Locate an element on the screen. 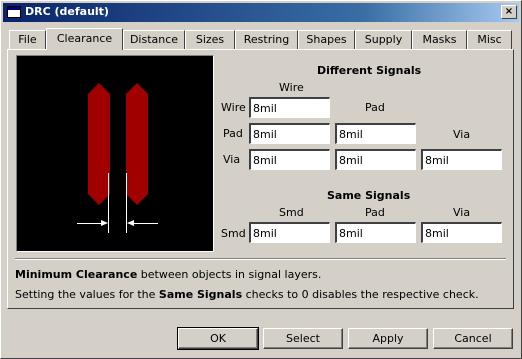 This screenshot has width=522, height=359. close-button: × is located at coordinates (509, 12).